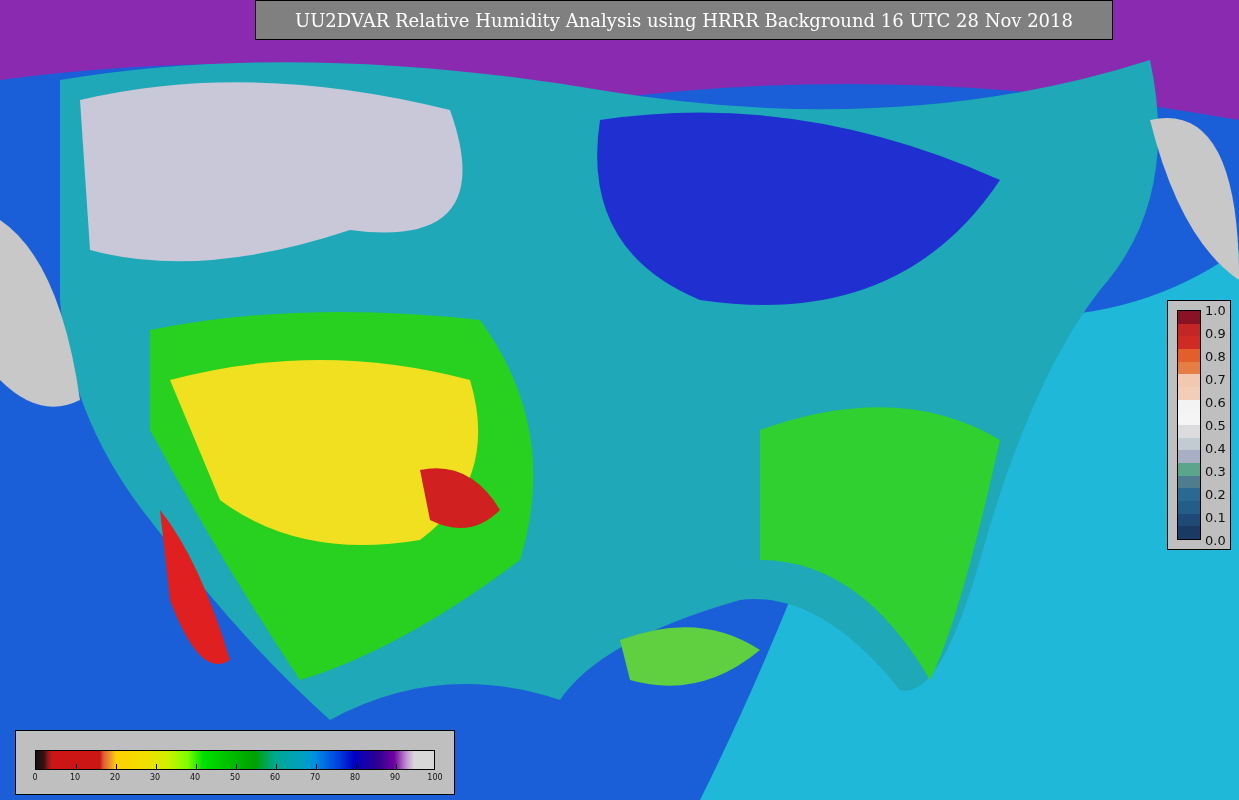 The height and width of the screenshot is (800, 1239). What do you see at coordinates (1215, 379) in the screenshot?
I see `tick-label: 0.7` at bounding box center [1215, 379].